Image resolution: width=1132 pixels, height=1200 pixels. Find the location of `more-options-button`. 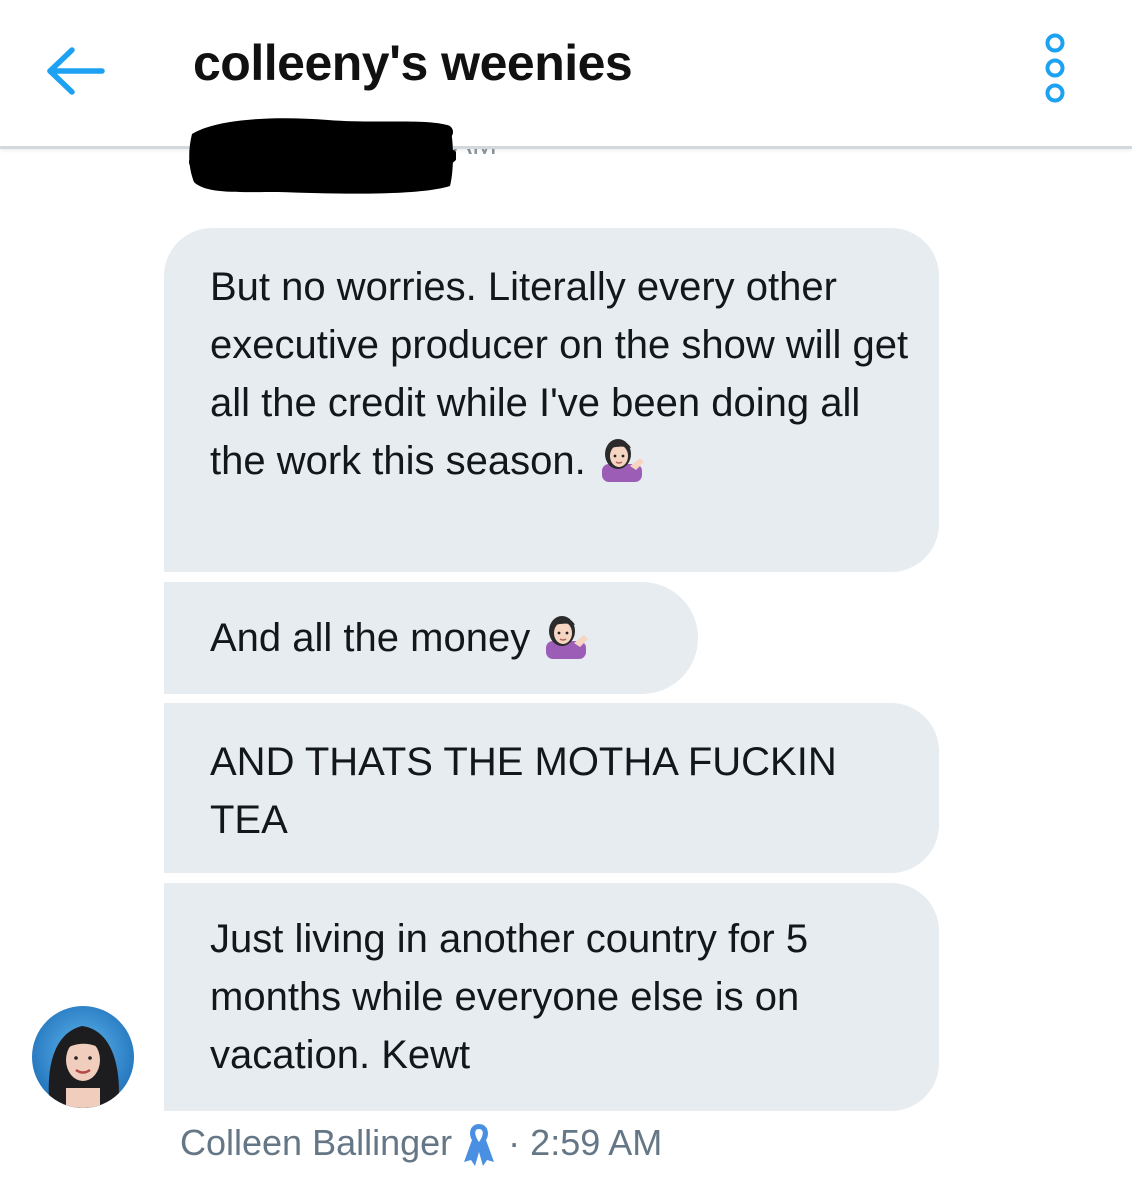

more-options-button is located at coordinates (1055, 68).